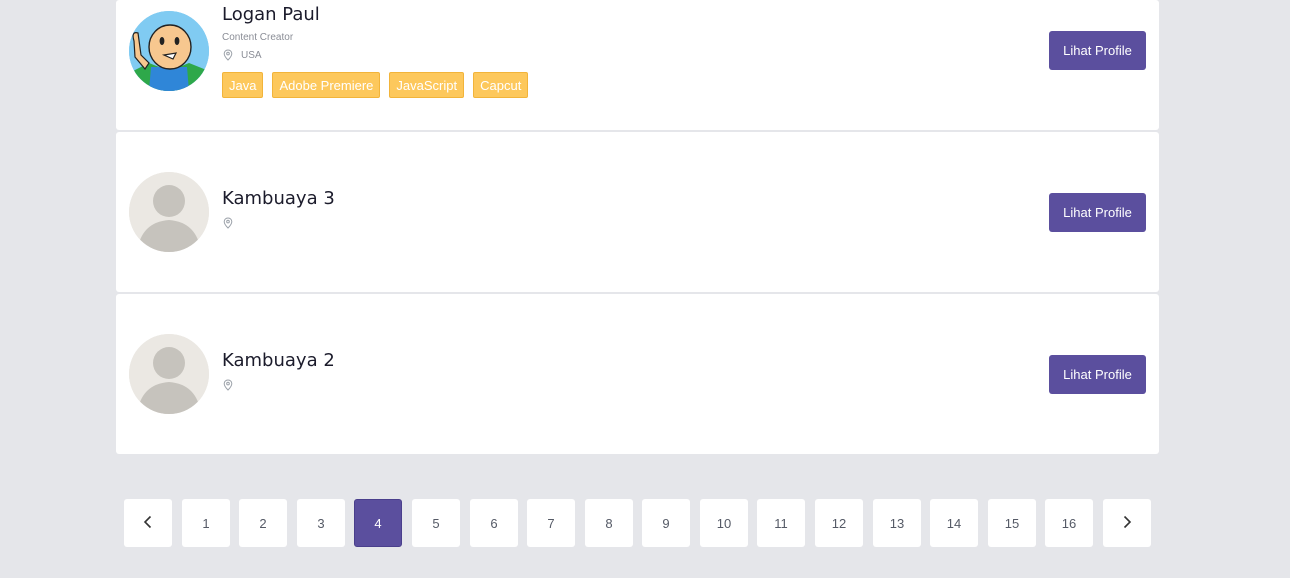  What do you see at coordinates (271, 14) in the screenshot?
I see `profile-name: Logan Paul` at bounding box center [271, 14].